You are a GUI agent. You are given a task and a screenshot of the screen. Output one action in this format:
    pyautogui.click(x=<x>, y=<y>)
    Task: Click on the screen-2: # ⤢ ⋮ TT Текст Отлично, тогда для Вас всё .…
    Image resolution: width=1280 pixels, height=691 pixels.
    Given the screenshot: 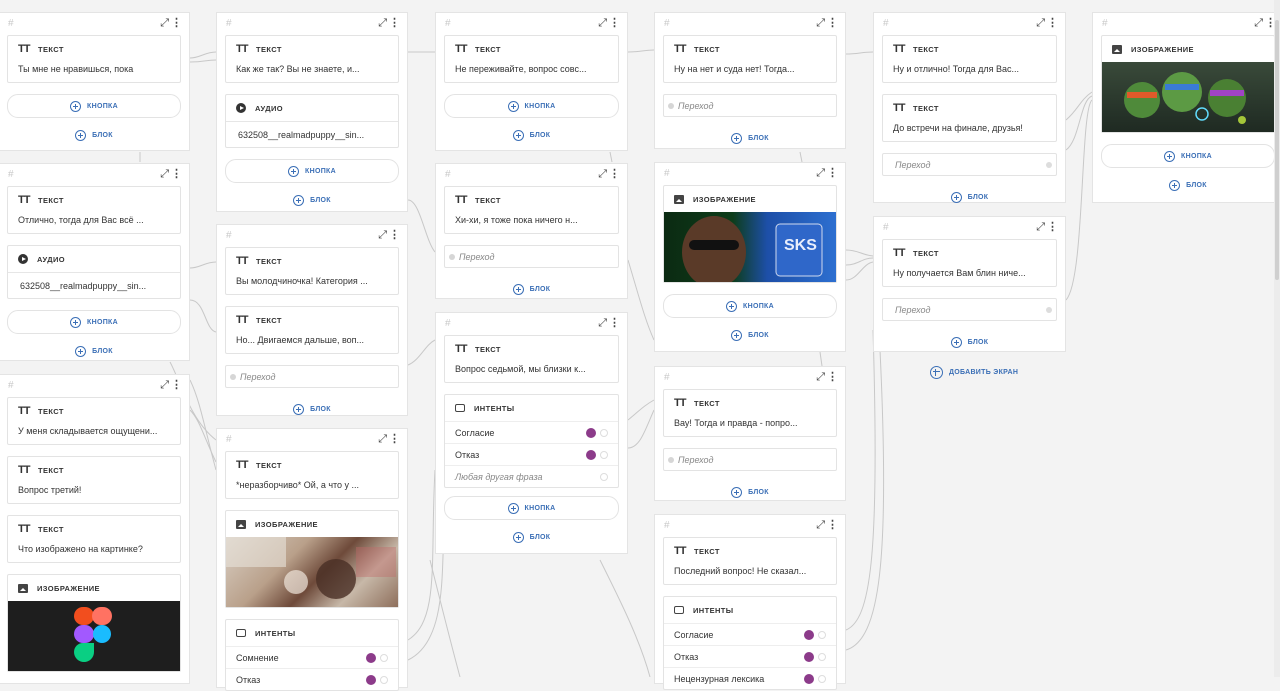 What is the action you would take?
    pyautogui.click(x=95, y=262)
    